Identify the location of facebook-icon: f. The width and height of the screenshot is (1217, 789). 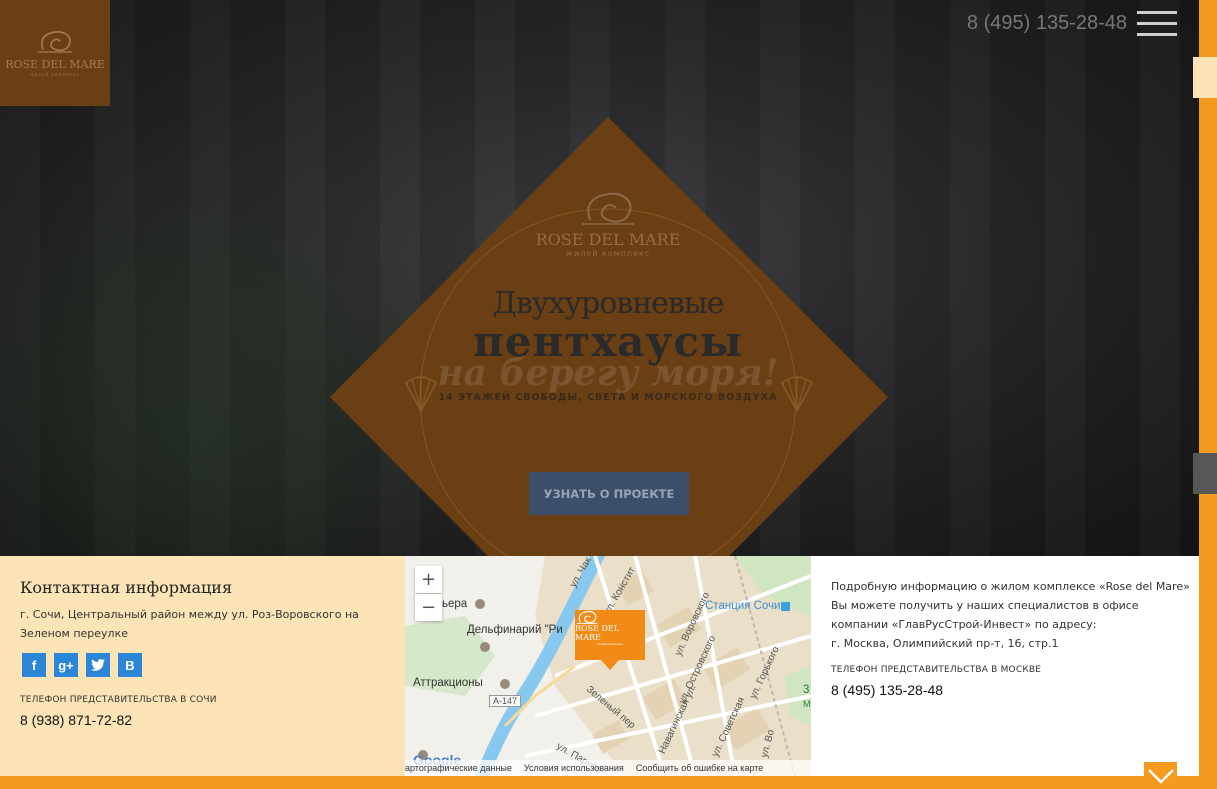
(34, 665).